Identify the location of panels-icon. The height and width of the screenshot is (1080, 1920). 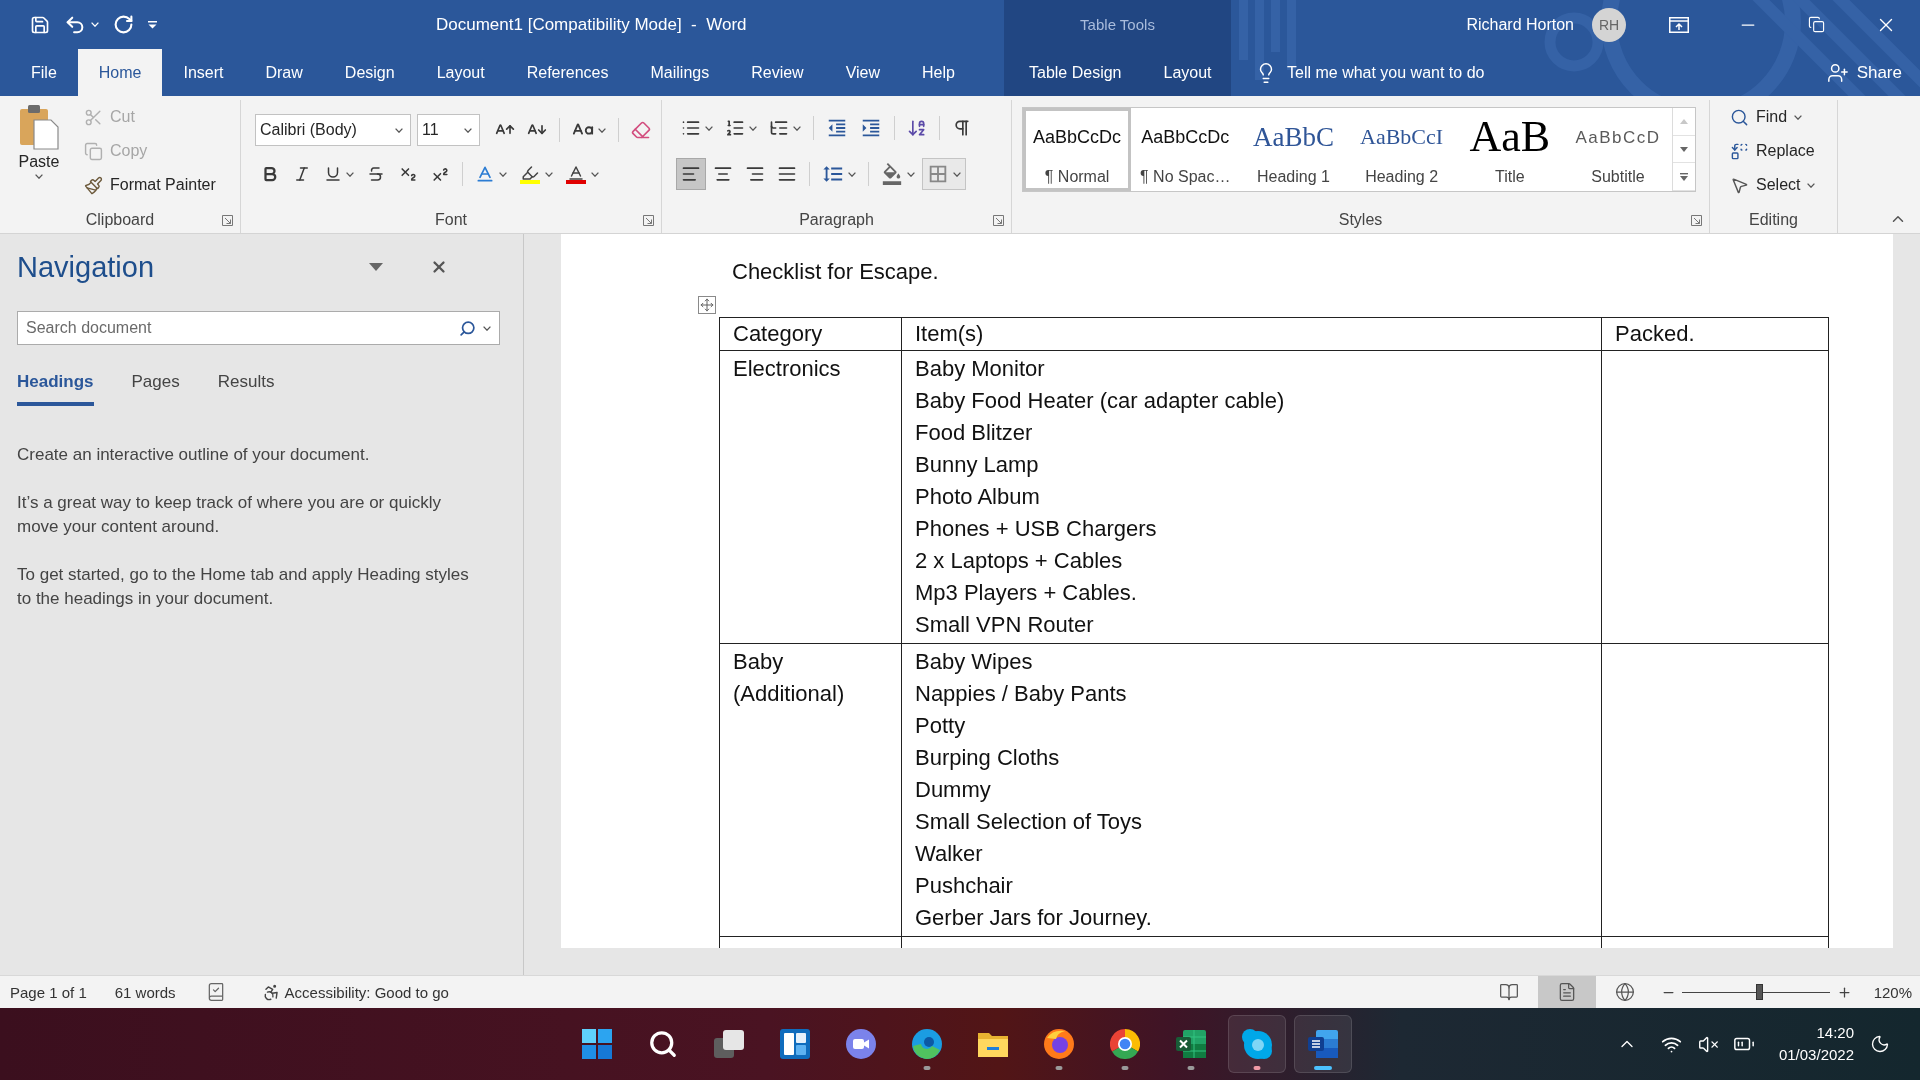
(795, 1044).